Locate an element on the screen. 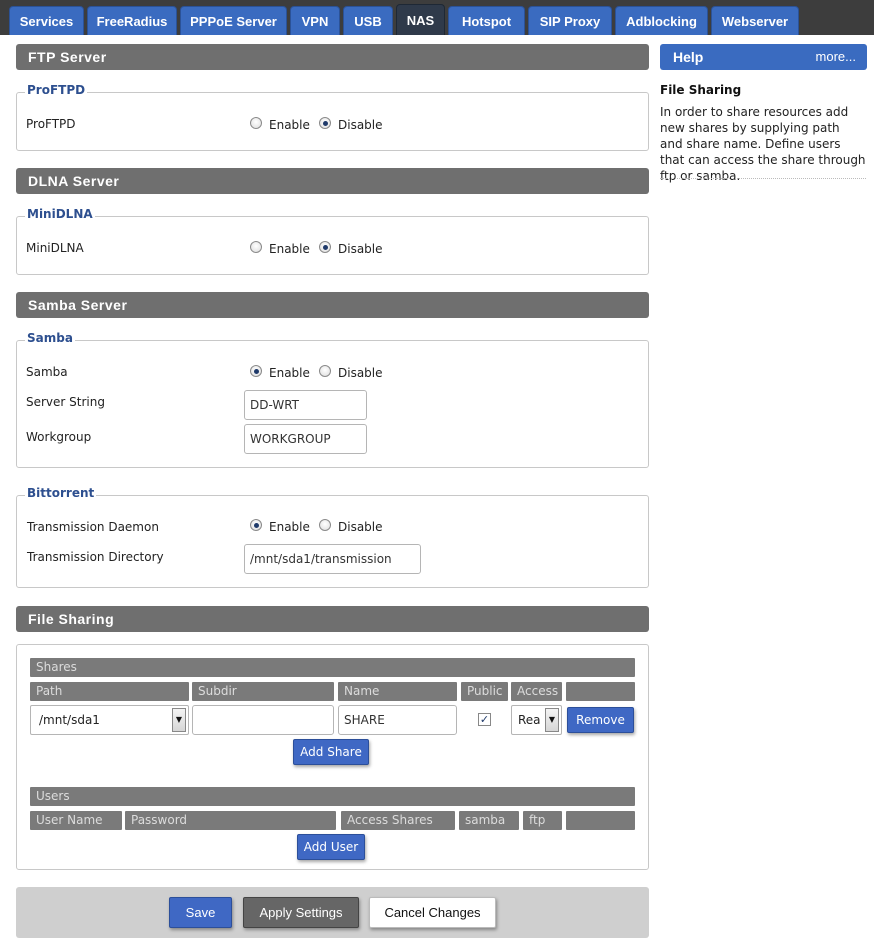 Image resolution: width=874 pixels, height=949 pixels. minidlna-legend: MiniDLNA is located at coordinates (60, 214).